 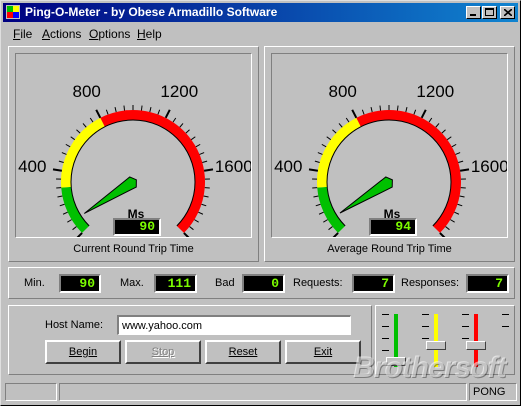 What do you see at coordinates (408, 171) in the screenshot?
I see `gauge-zone` at bounding box center [408, 171].